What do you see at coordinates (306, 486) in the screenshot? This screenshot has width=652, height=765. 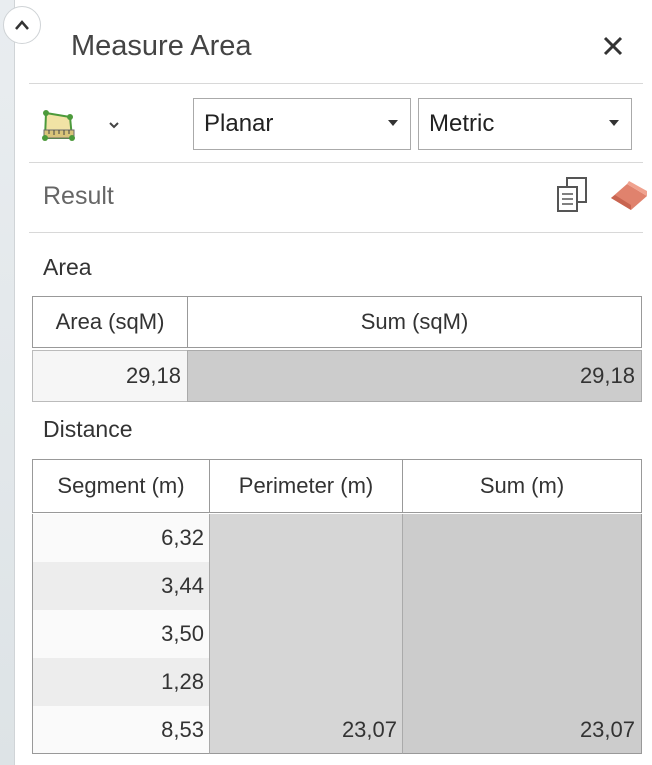 I see `perimeter-column-header: Perimeter (m)` at bounding box center [306, 486].